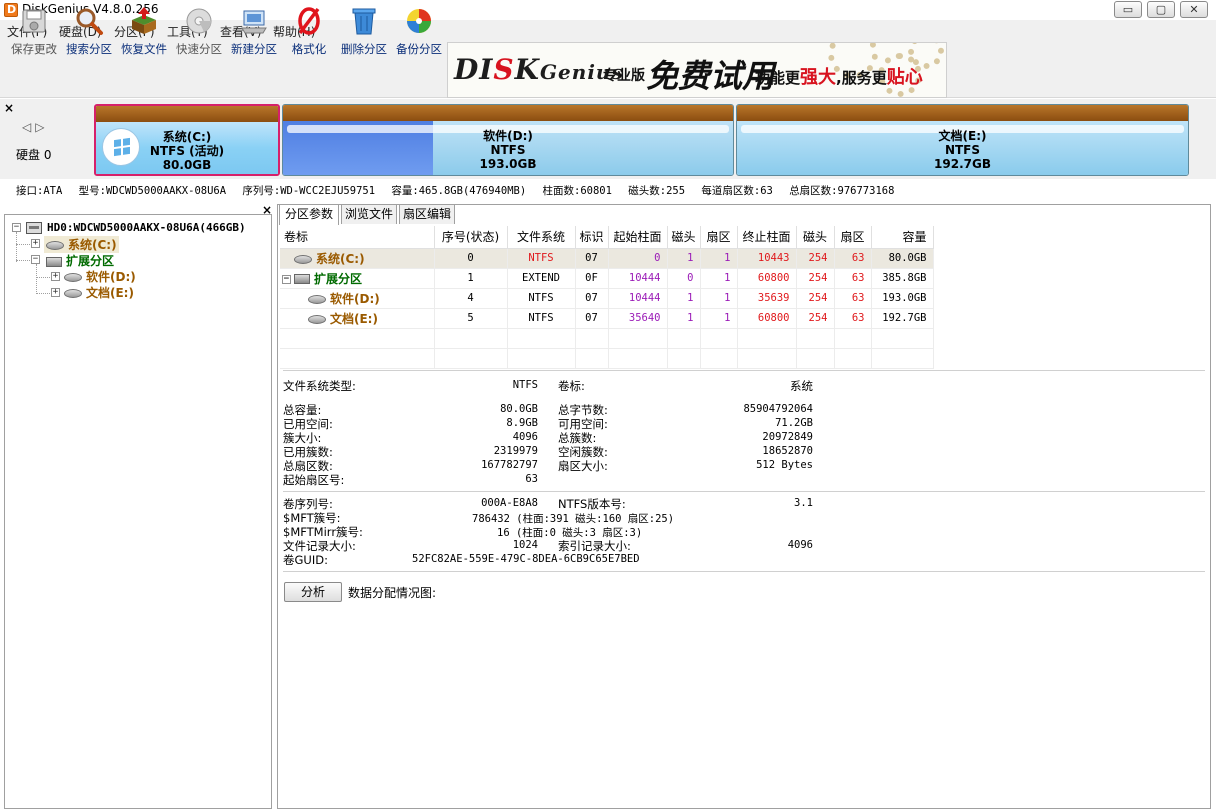 This screenshot has height=809, width=1216. What do you see at coordinates (34, 30) in the screenshot?
I see `save-changes-button: 保存更改` at bounding box center [34, 30].